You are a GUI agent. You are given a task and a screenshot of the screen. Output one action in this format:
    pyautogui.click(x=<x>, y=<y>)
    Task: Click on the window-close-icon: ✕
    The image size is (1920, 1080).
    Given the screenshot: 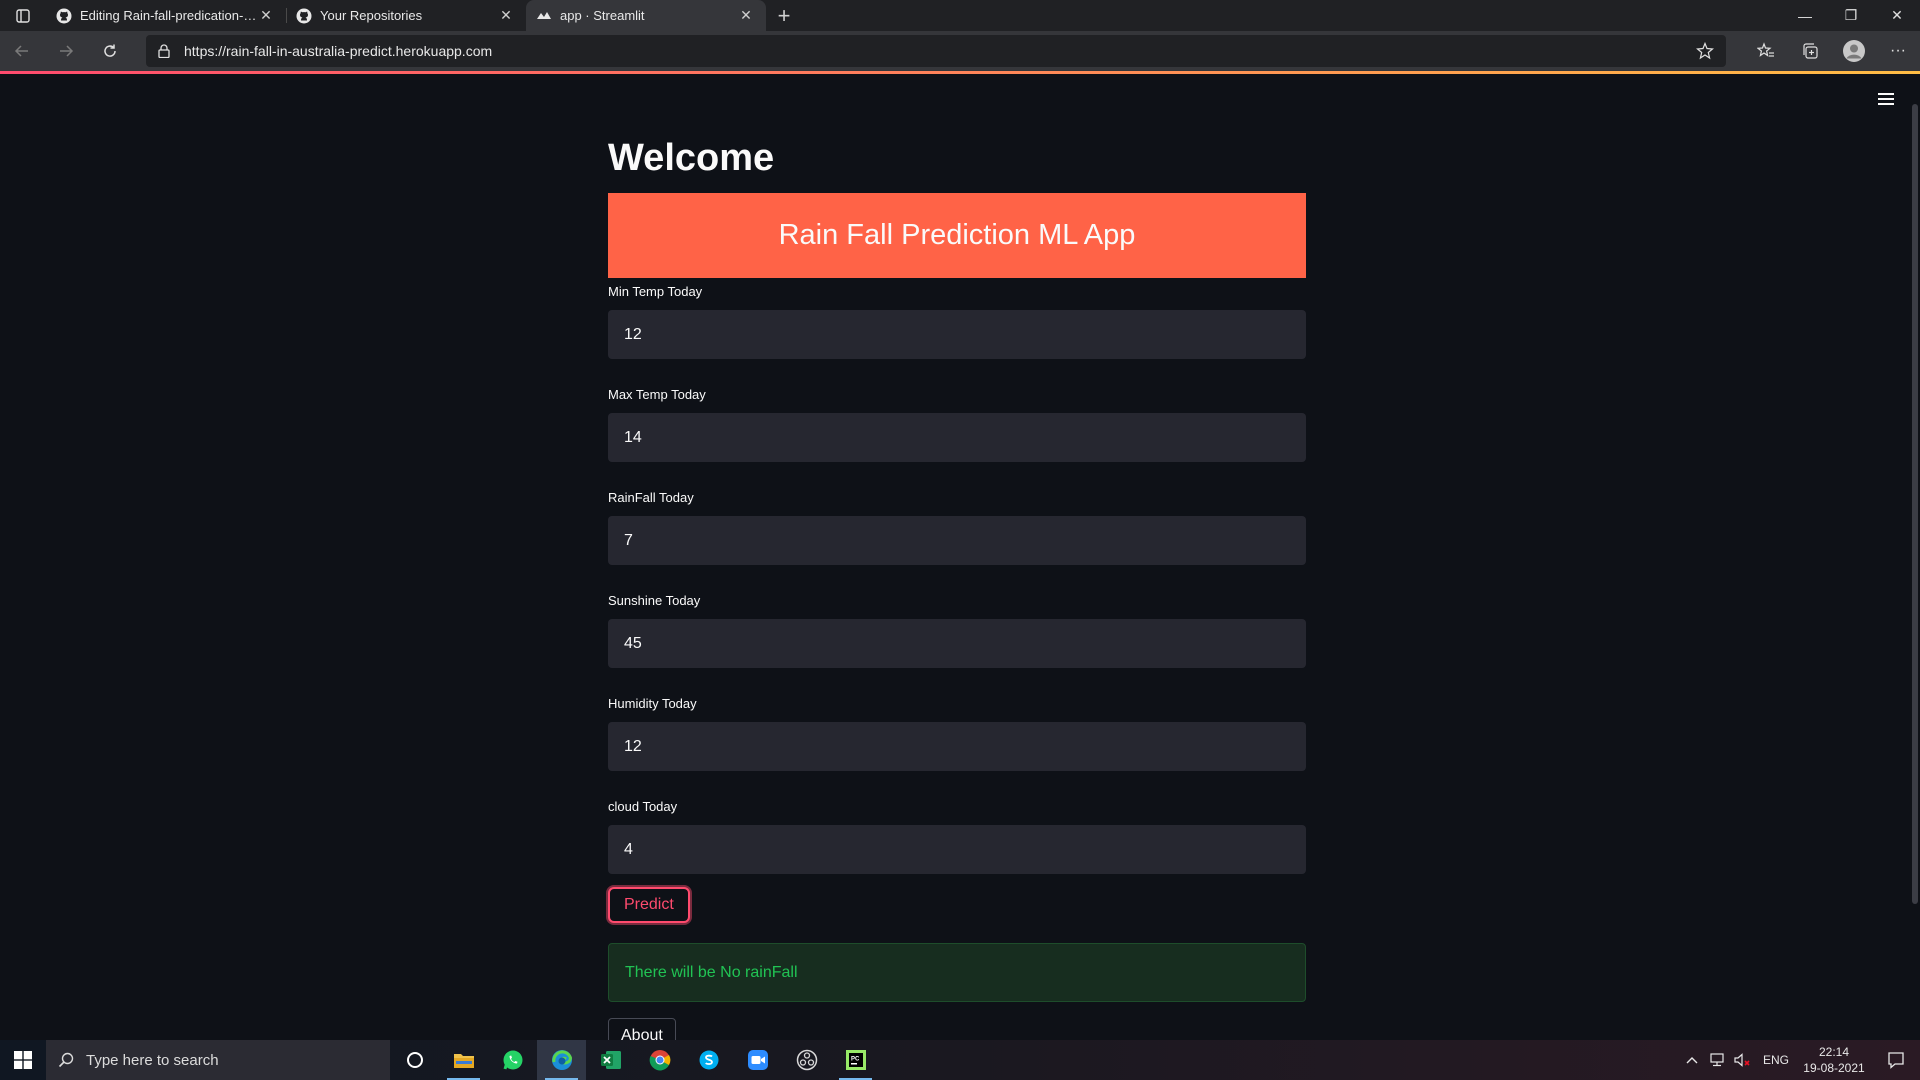 What is the action you would take?
    pyautogui.click(x=1897, y=15)
    